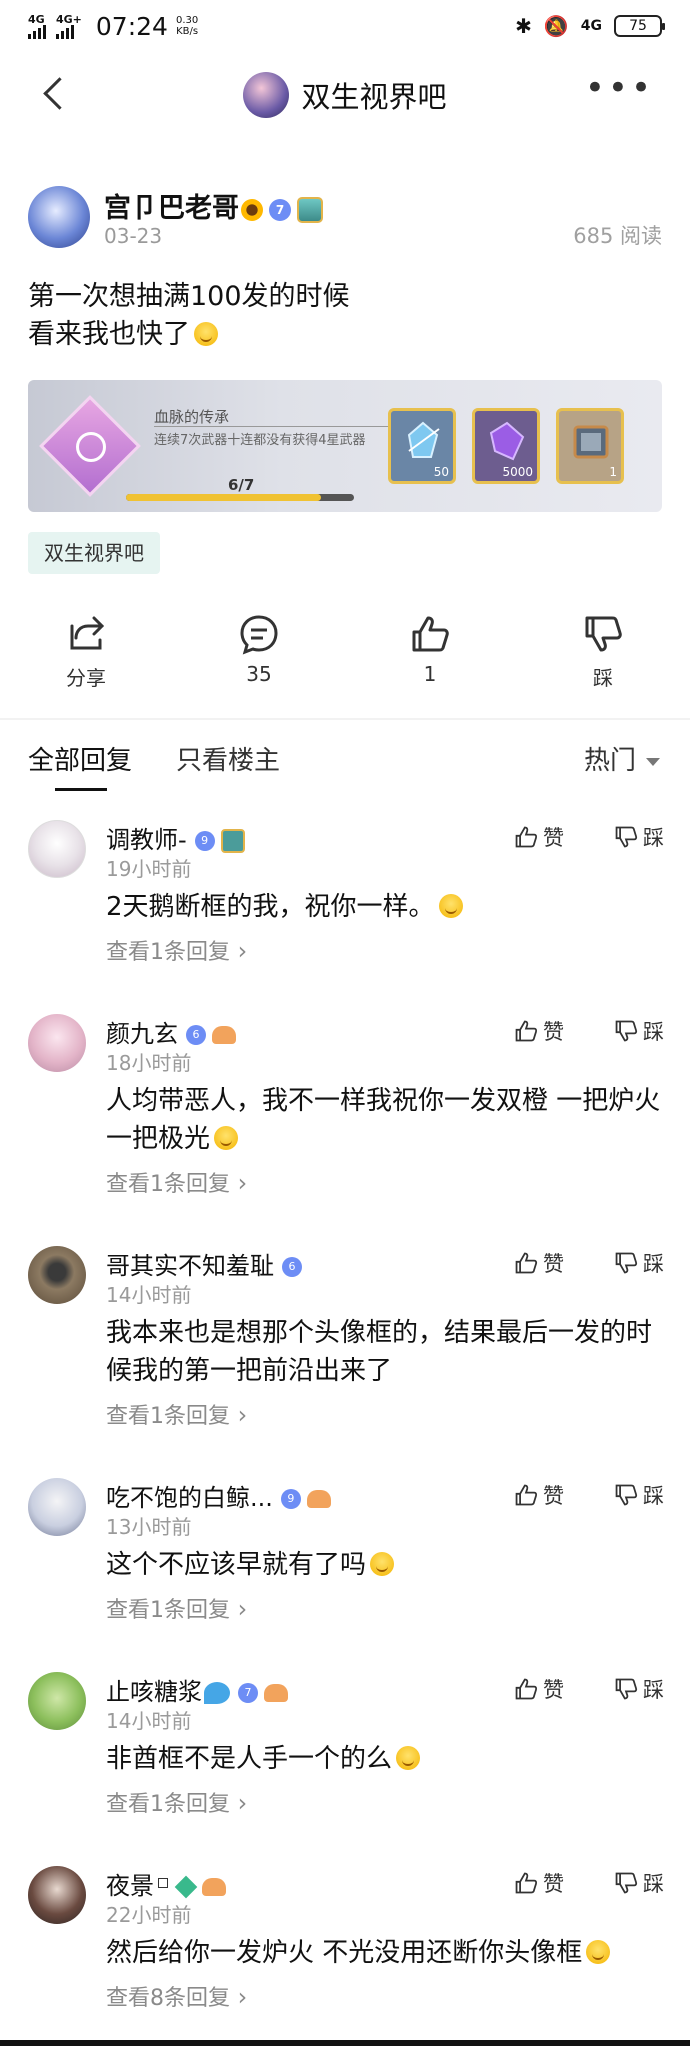  Describe the element at coordinates (345, 760) in the screenshot. I see `reply-tabs: 全部回复 只看楼主 热门` at that location.